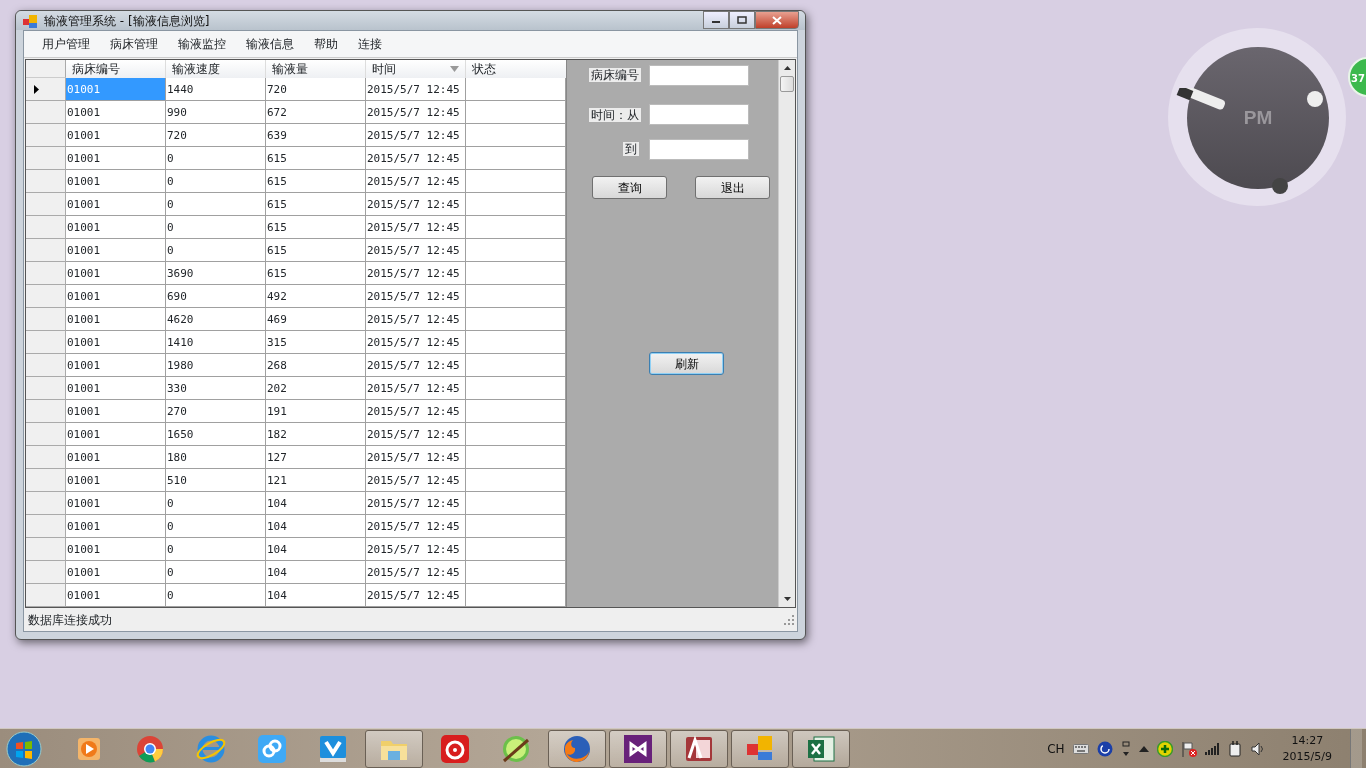  I want to click on column-header: 输液量, so click(316, 69).